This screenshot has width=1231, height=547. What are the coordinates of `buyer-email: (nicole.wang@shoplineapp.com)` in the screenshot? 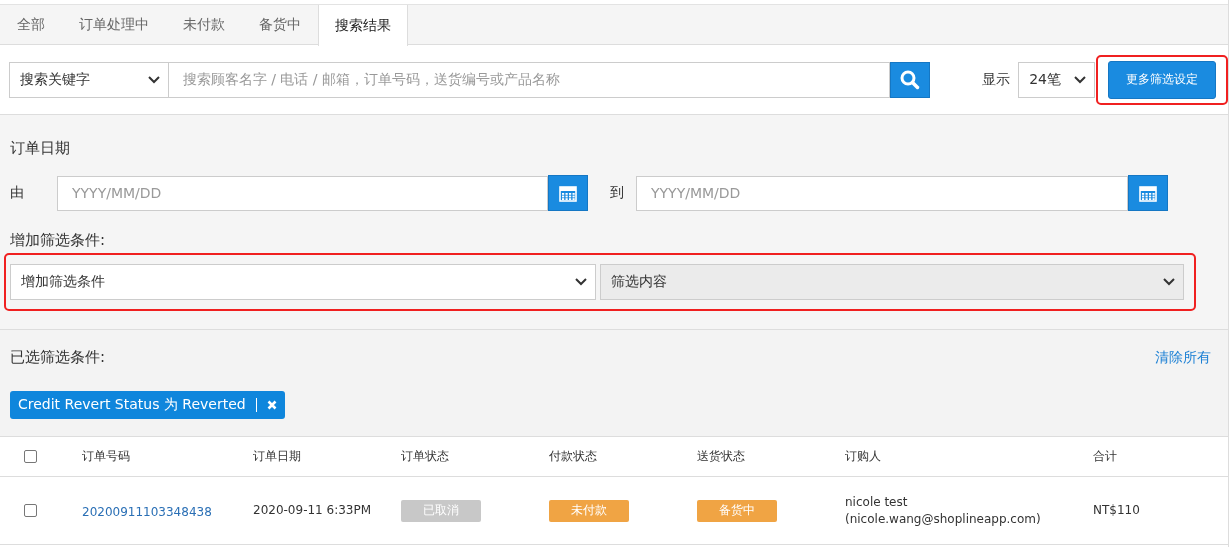 It's located at (943, 519).